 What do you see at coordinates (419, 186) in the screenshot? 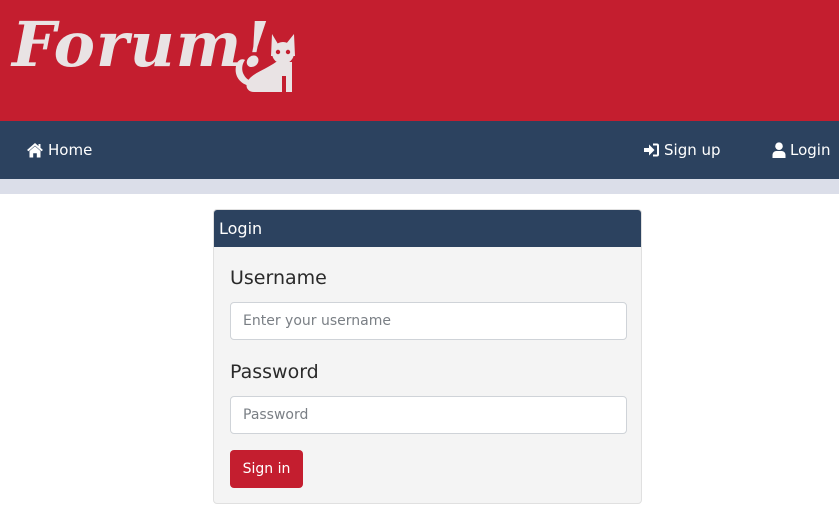
I see `navbar-divider-strip` at bounding box center [419, 186].